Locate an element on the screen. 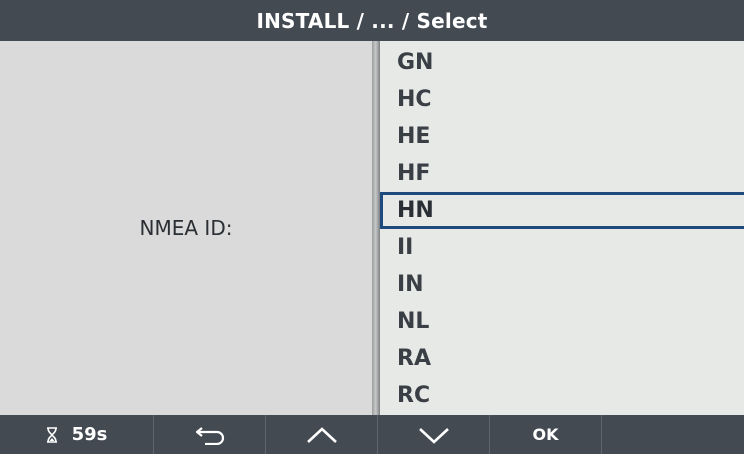 The width and height of the screenshot is (744, 454). timer-value: 59s is located at coordinates (89, 434).